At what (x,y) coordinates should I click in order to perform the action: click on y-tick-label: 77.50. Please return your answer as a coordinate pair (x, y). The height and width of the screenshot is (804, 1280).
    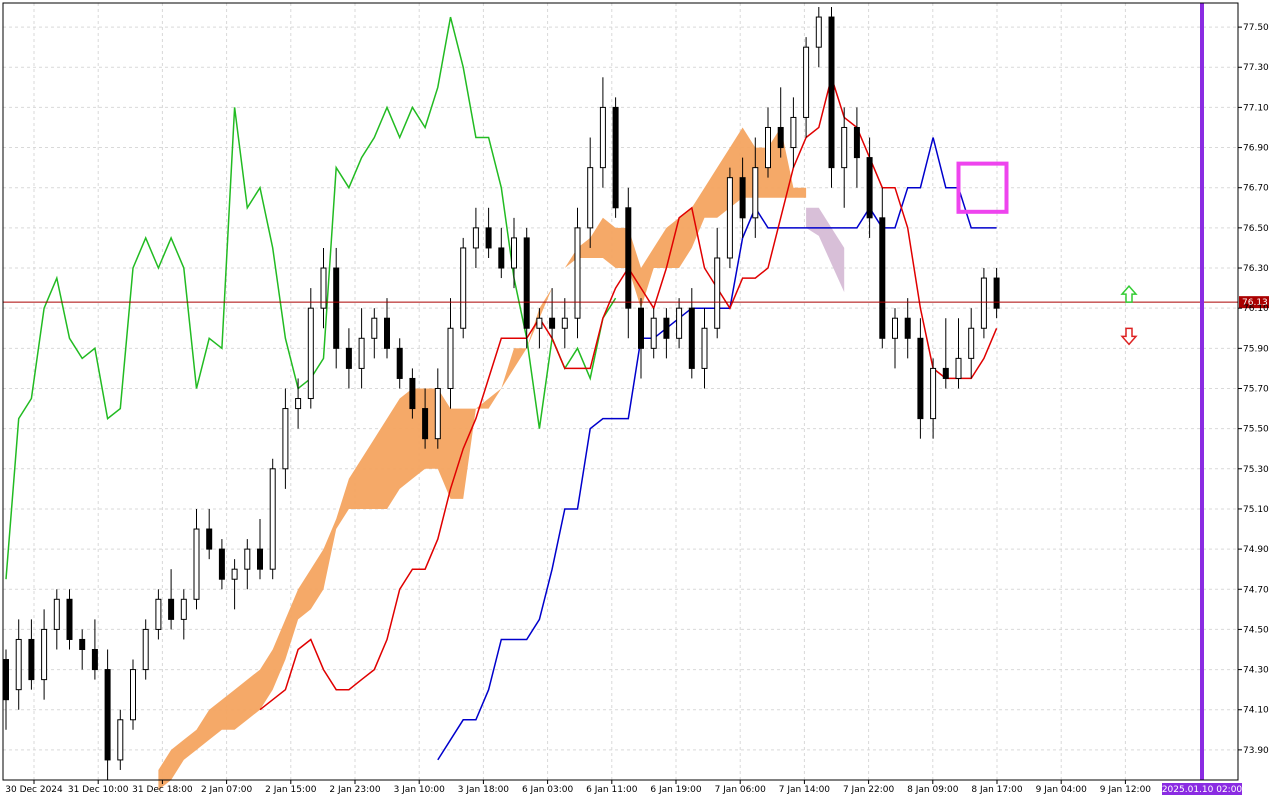
    Looking at the image, I should click on (1256, 28).